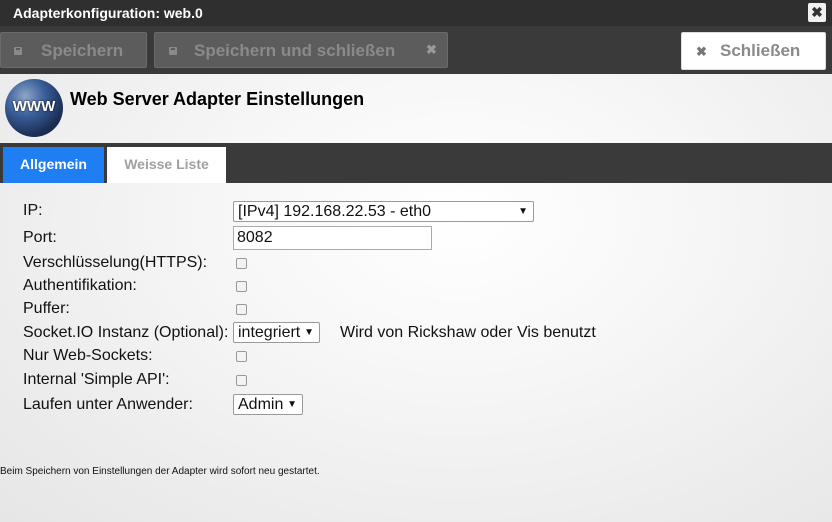  I want to click on websockets-checkbox, so click(241, 356).